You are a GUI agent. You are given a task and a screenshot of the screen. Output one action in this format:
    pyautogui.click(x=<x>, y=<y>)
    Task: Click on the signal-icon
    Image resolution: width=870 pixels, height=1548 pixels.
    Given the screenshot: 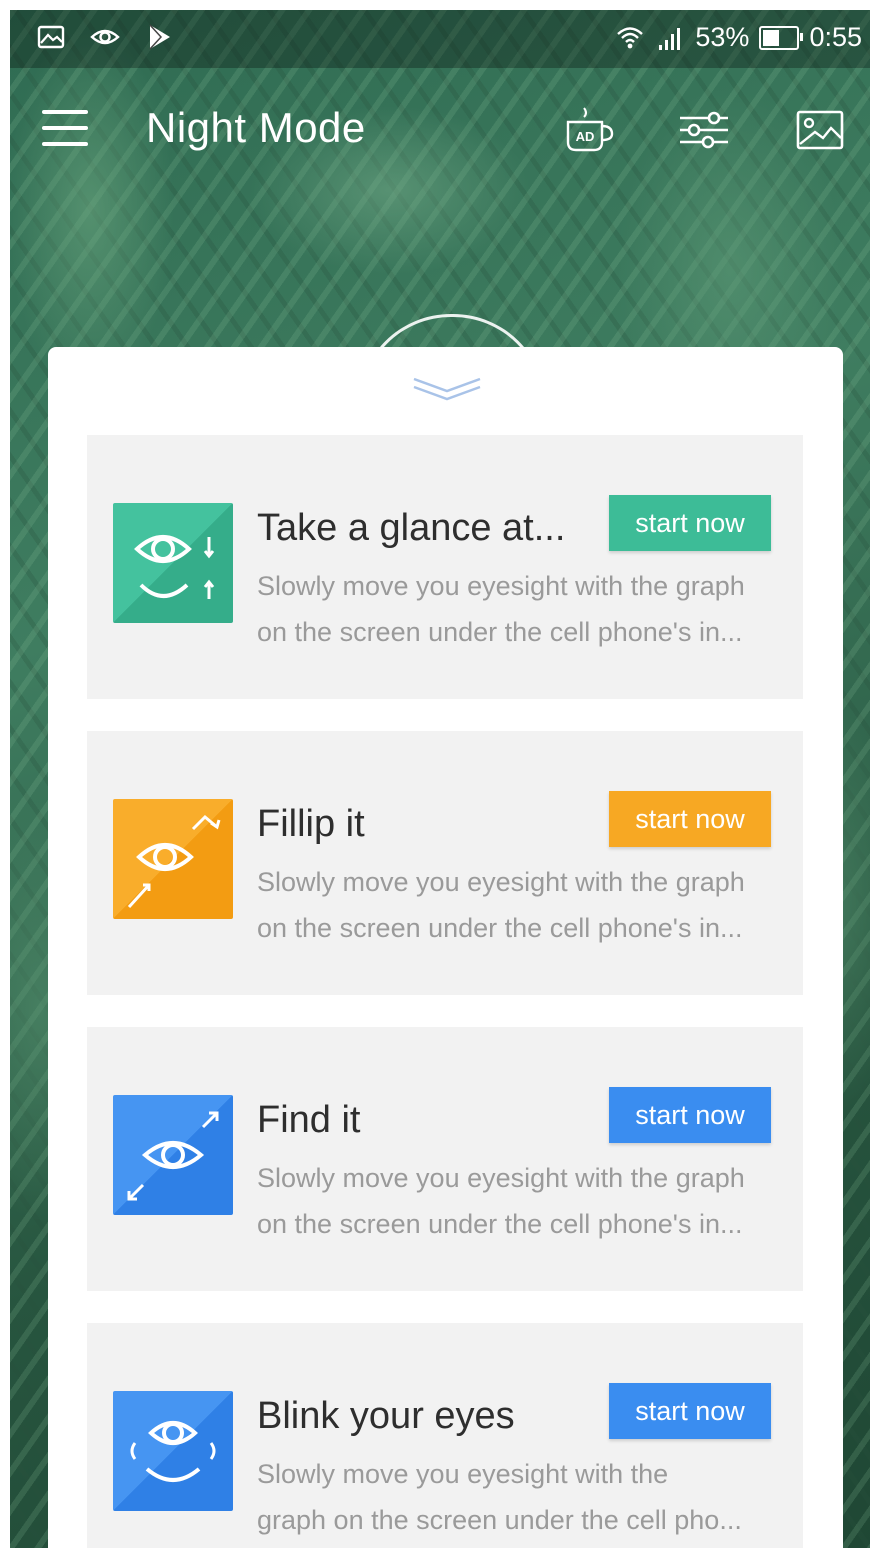 What is the action you would take?
    pyautogui.click(x=670, y=38)
    